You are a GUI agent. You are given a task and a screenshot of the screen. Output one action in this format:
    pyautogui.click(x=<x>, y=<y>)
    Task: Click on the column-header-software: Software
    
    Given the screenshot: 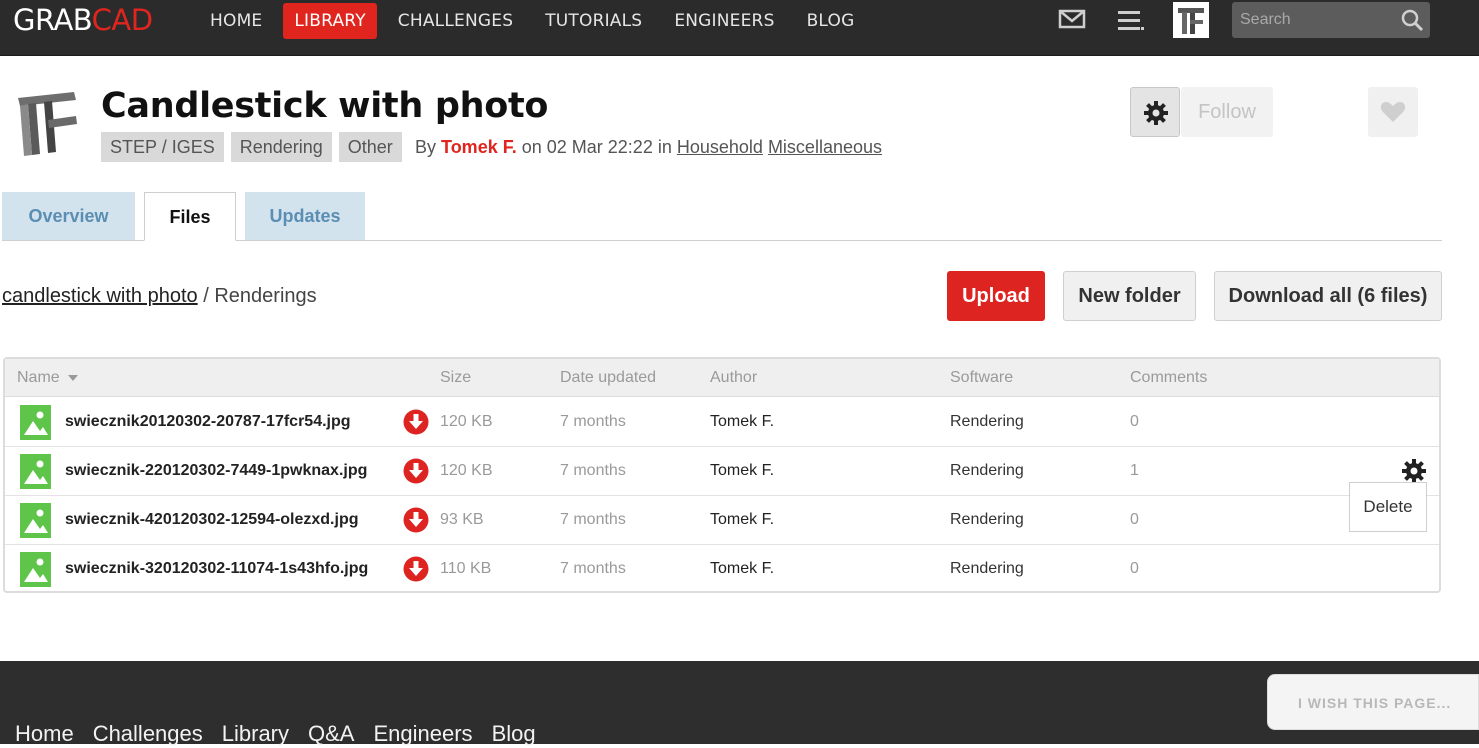 What is the action you would take?
    pyautogui.click(x=981, y=378)
    